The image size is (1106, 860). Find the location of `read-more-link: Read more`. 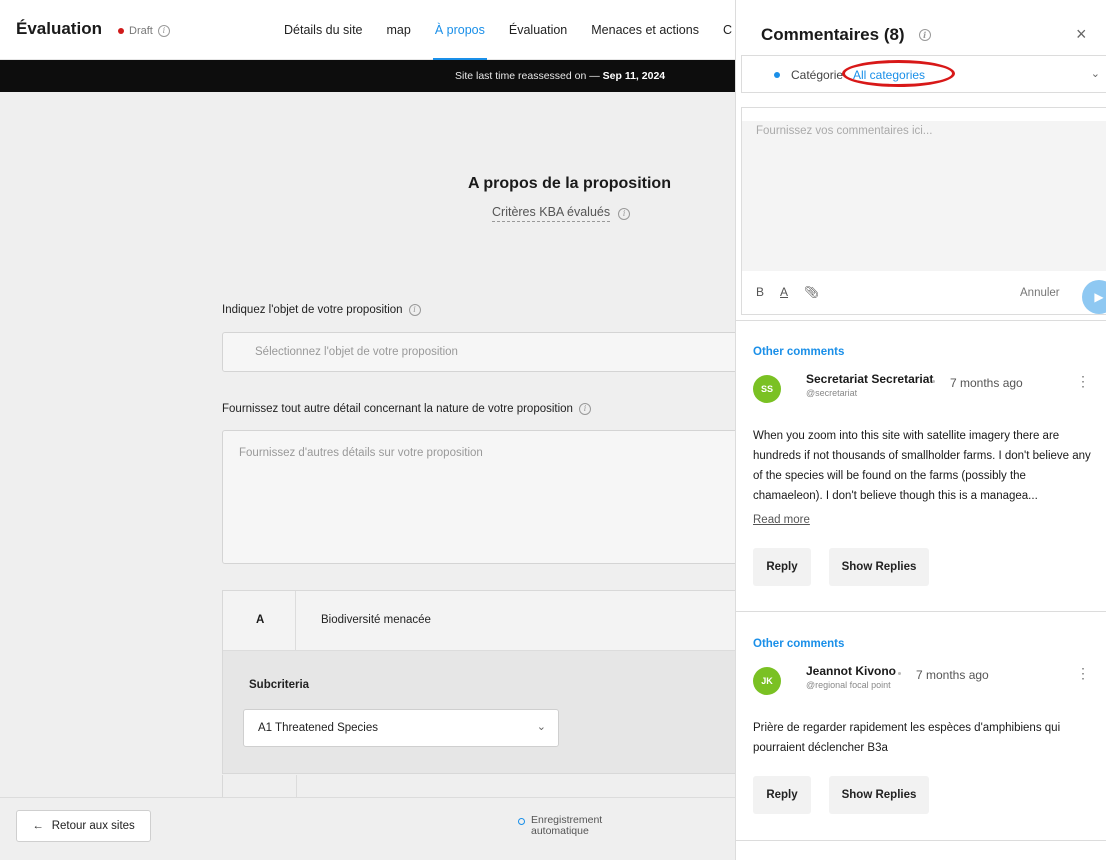

read-more-link: Read more is located at coordinates (781, 520).